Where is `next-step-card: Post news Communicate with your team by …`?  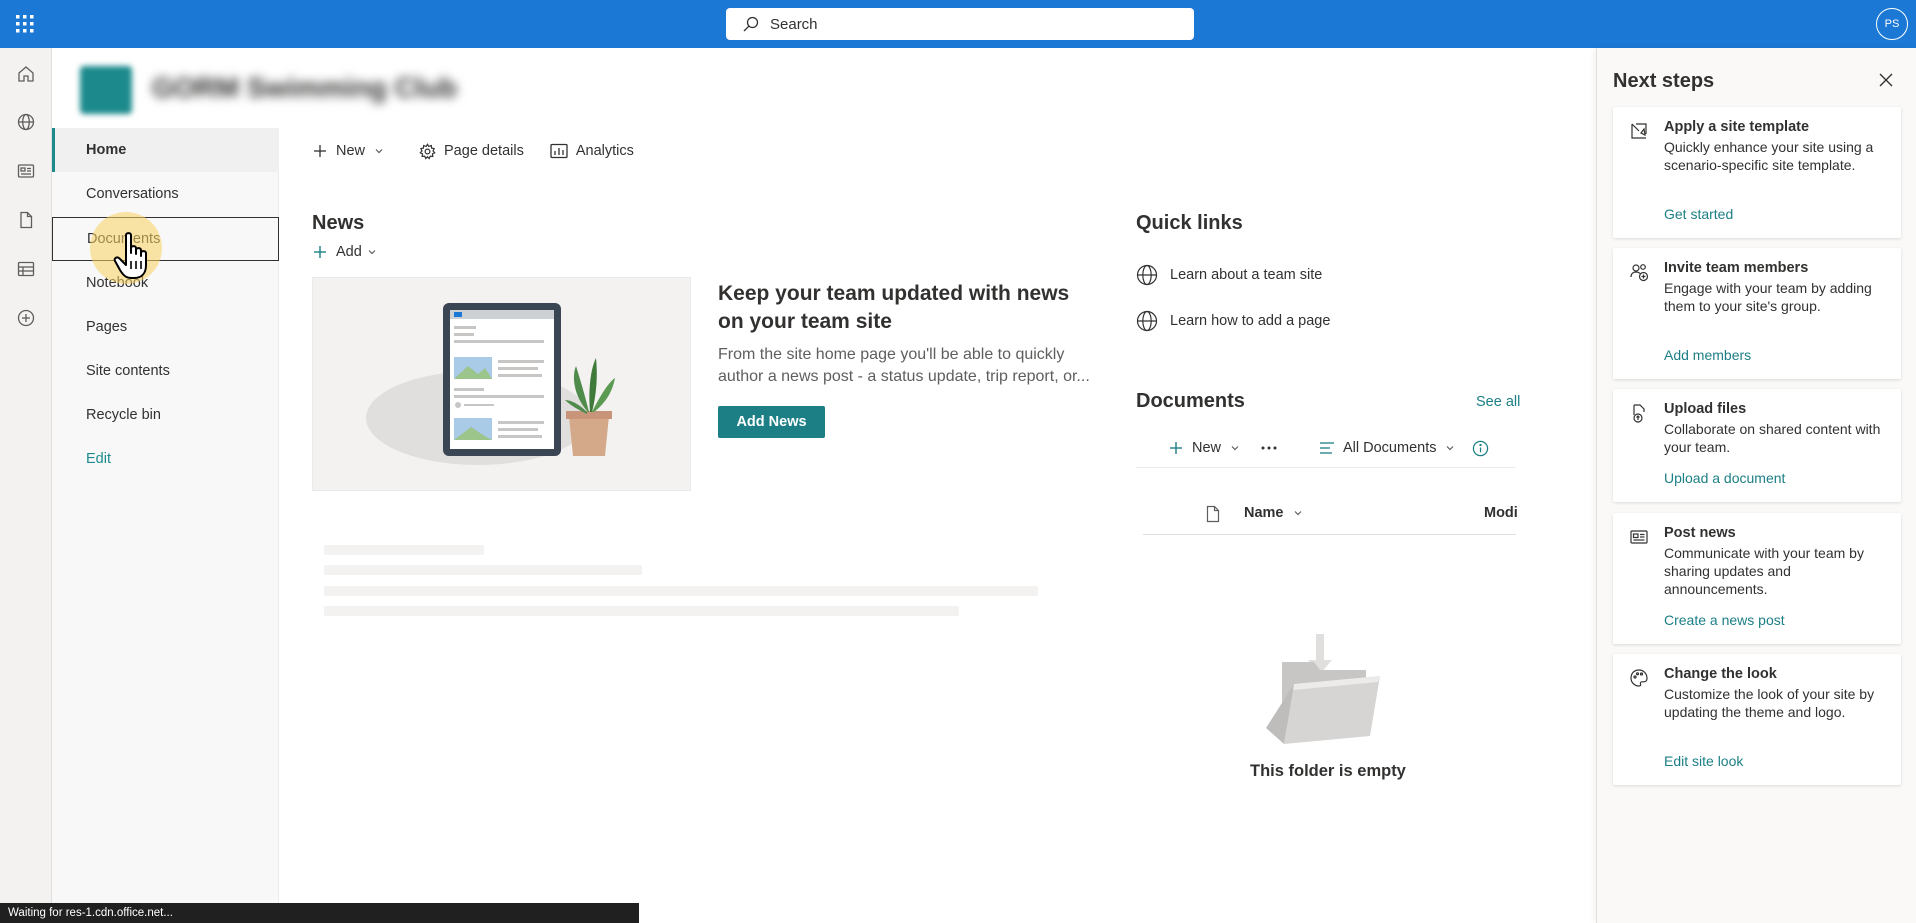 next-step-card: Post news Communicate with your team by … is located at coordinates (1757, 578).